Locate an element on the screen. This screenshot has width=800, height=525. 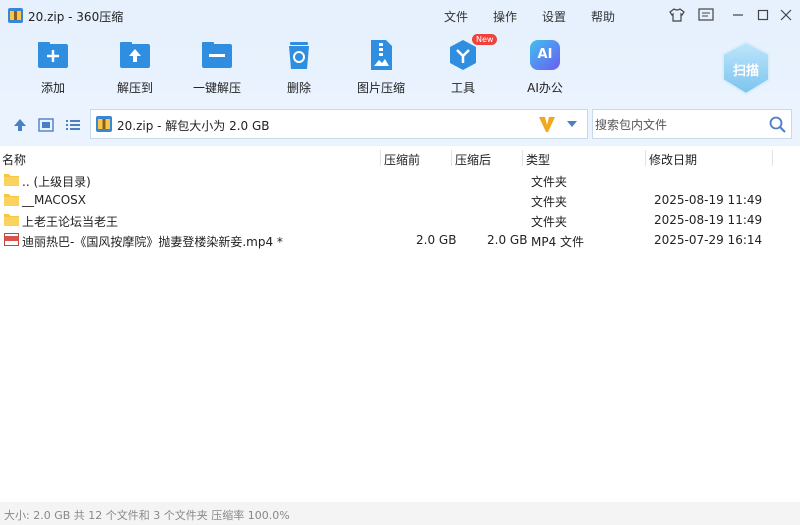
ai-office-button: AI AI办公 is located at coordinates (545, 67).